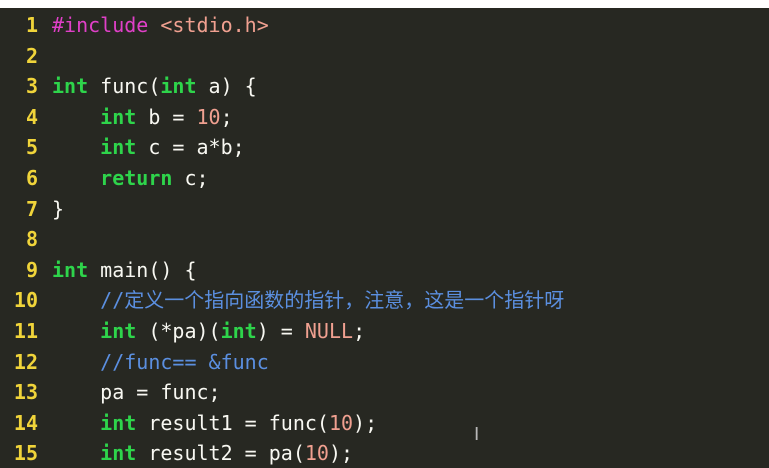 This screenshot has height=468, width=769. Describe the element at coordinates (232, 422) in the screenshot. I see `code-token: result1 = func(` at that location.